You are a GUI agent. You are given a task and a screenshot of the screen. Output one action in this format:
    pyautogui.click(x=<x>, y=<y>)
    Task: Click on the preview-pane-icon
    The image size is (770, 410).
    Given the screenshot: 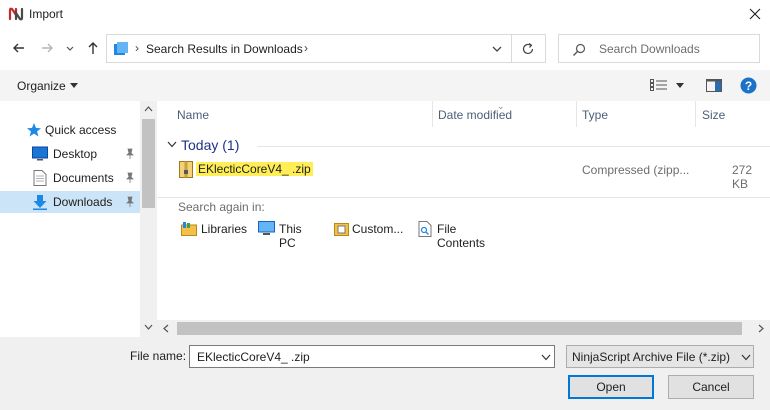 What is the action you would take?
    pyautogui.click(x=714, y=85)
    